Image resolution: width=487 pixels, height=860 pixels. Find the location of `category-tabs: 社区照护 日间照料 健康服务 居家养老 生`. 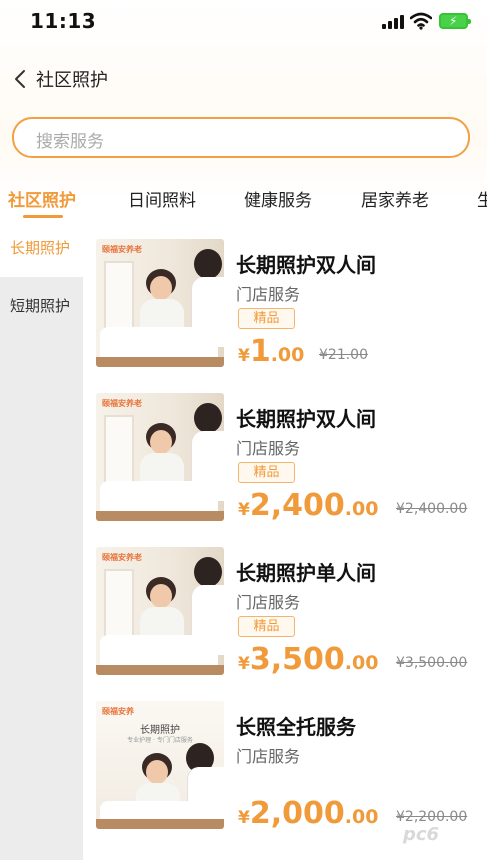

category-tabs: 社区照护 日间照料 健康服务 居家养老 生 is located at coordinates (243, 199).